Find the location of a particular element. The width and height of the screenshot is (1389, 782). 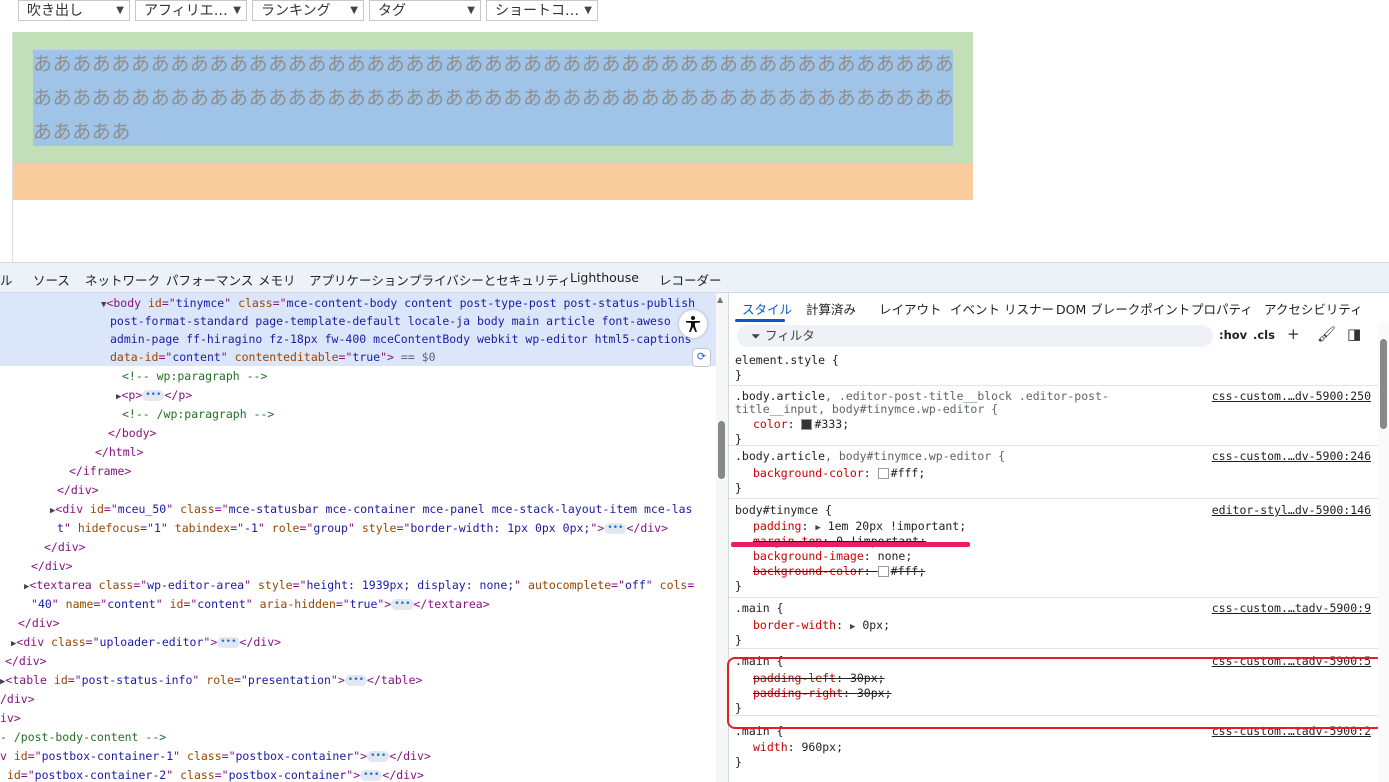

stylesheet-link: editor-styl…dv-5900:146 is located at coordinates (1291, 510).